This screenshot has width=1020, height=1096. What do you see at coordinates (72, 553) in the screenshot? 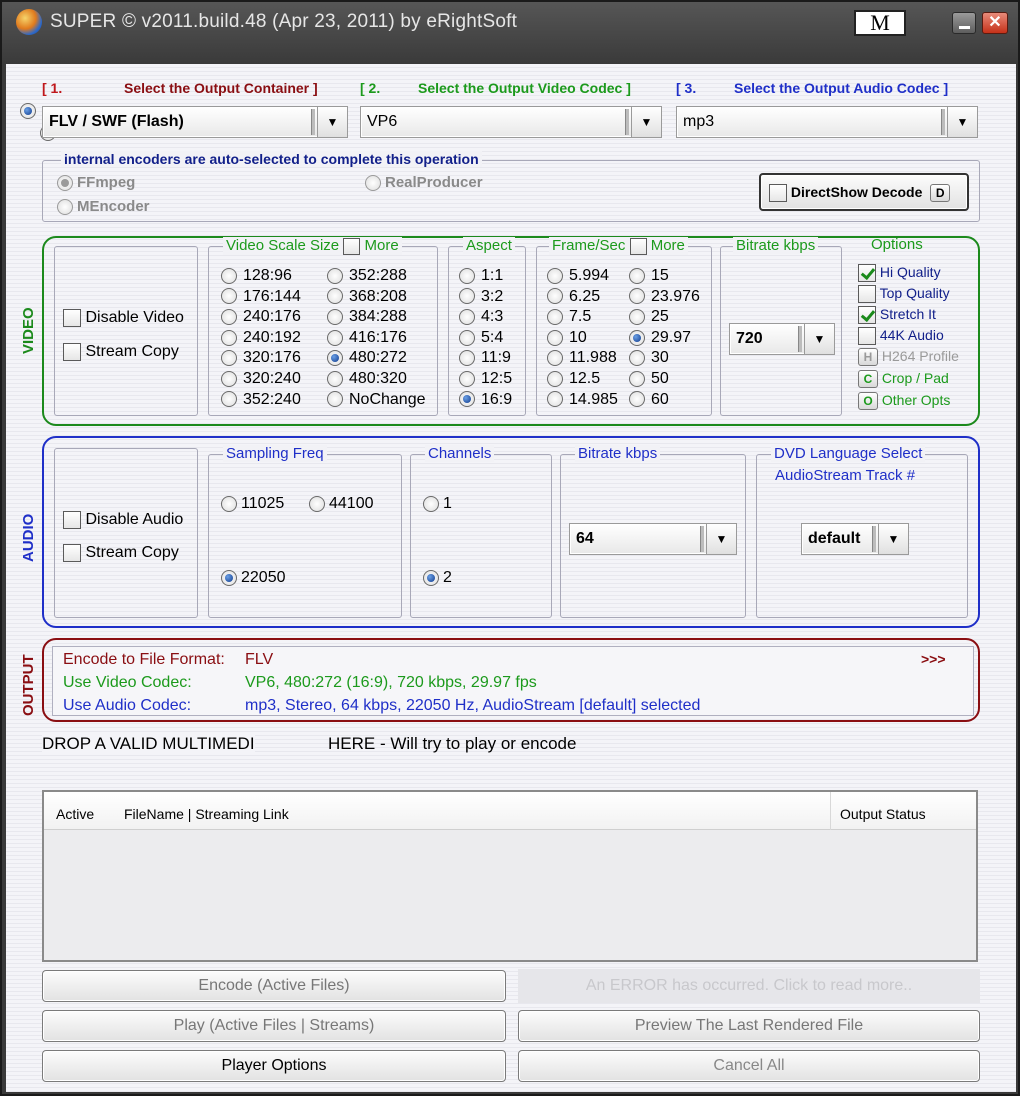
I see `audio-stream-copy-checkbox` at bounding box center [72, 553].